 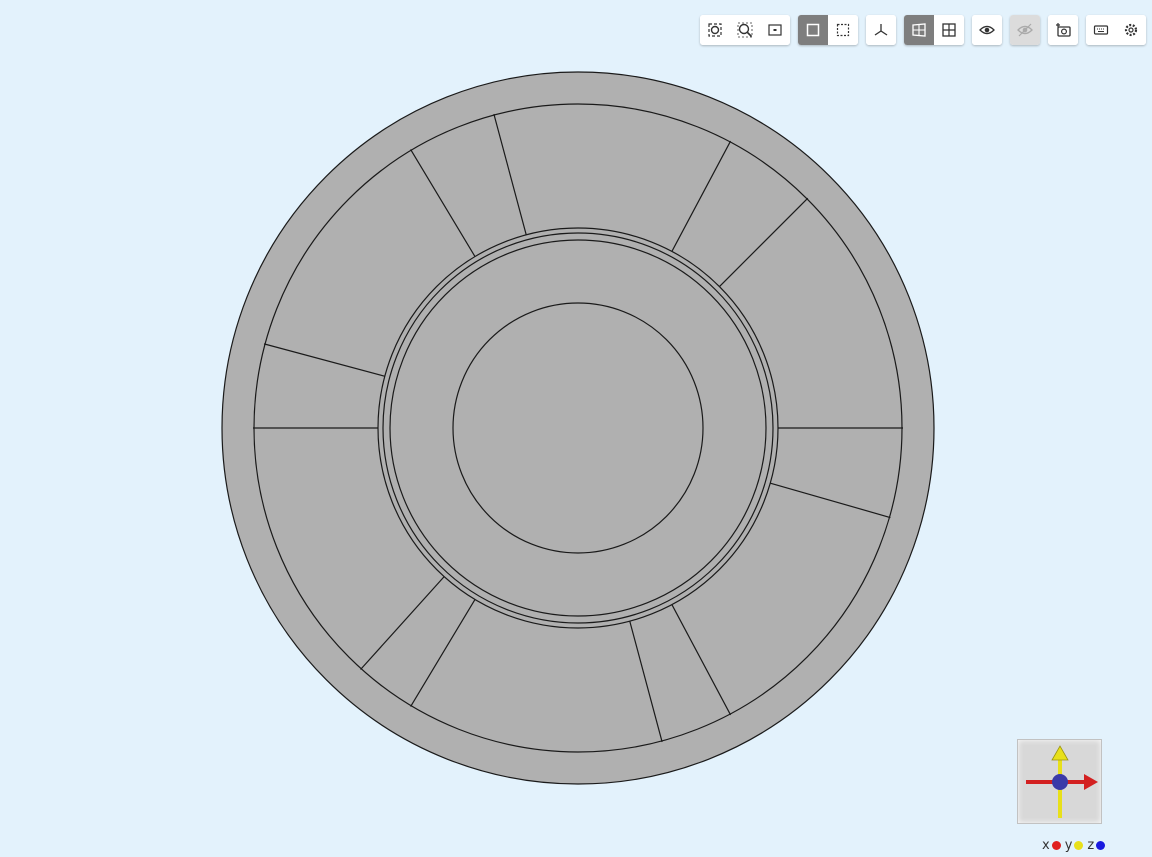 I want to click on zoom-selection-icon, so click(x=775, y=29).